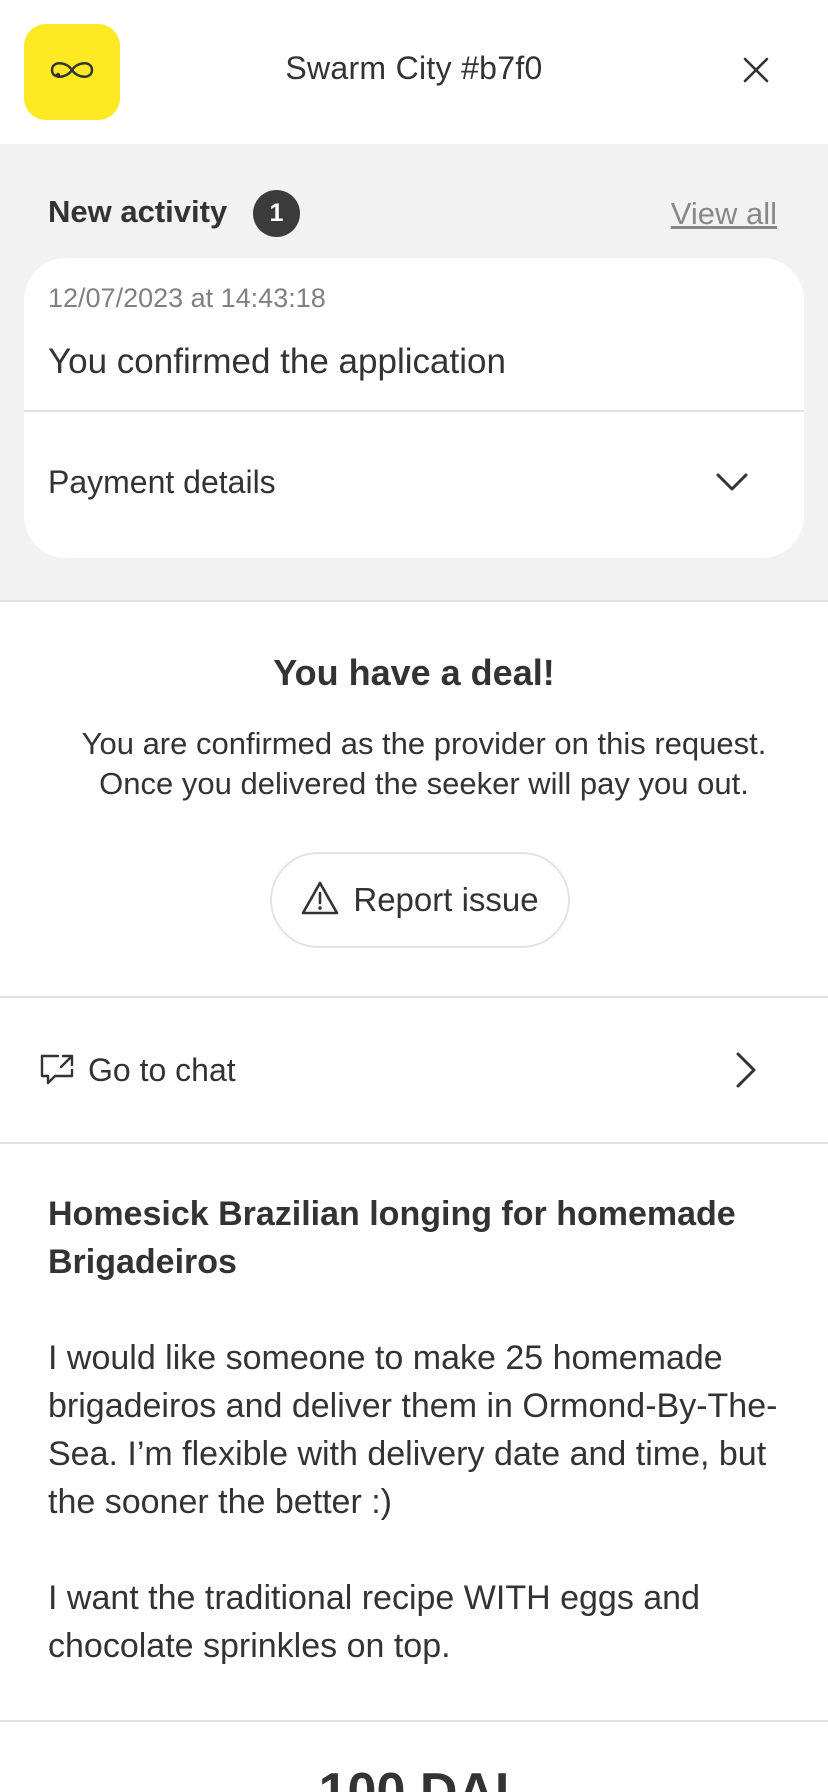 Image resolution: width=828 pixels, height=1792 pixels. I want to click on page-title: Swarm City #b7f0, so click(414, 68).